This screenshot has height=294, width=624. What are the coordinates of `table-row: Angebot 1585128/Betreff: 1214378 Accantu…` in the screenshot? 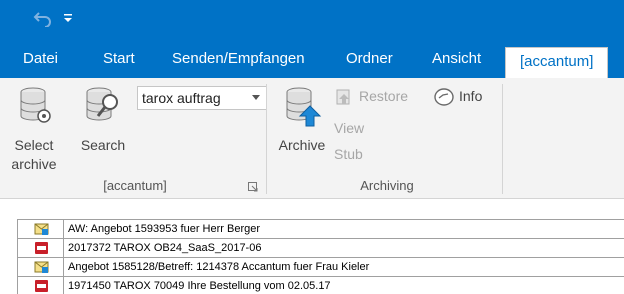 It's located at (320, 267).